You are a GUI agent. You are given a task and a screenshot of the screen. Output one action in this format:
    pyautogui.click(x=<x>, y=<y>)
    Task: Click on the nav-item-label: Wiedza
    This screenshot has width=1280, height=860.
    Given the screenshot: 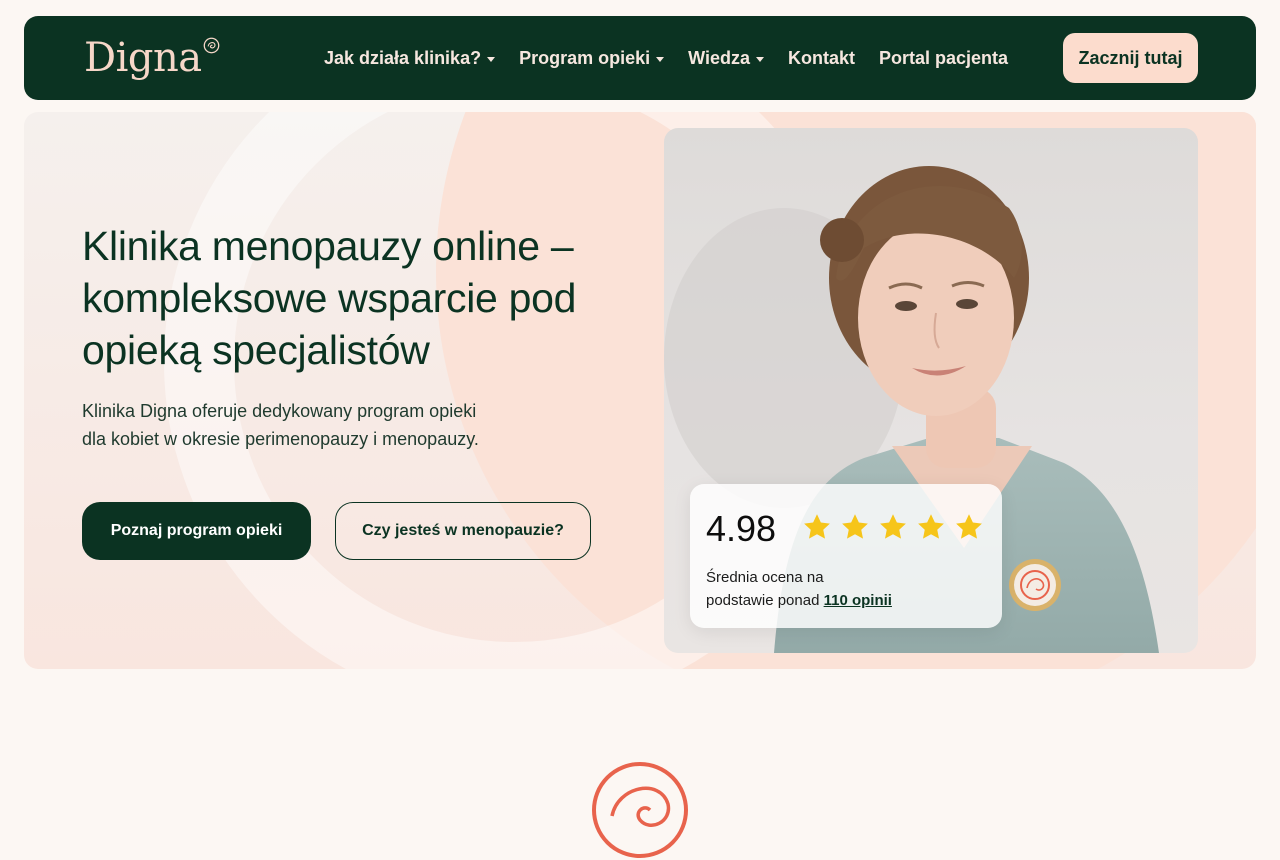 What is the action you would take?
    pyautogui.click(x=719, y=57)
    